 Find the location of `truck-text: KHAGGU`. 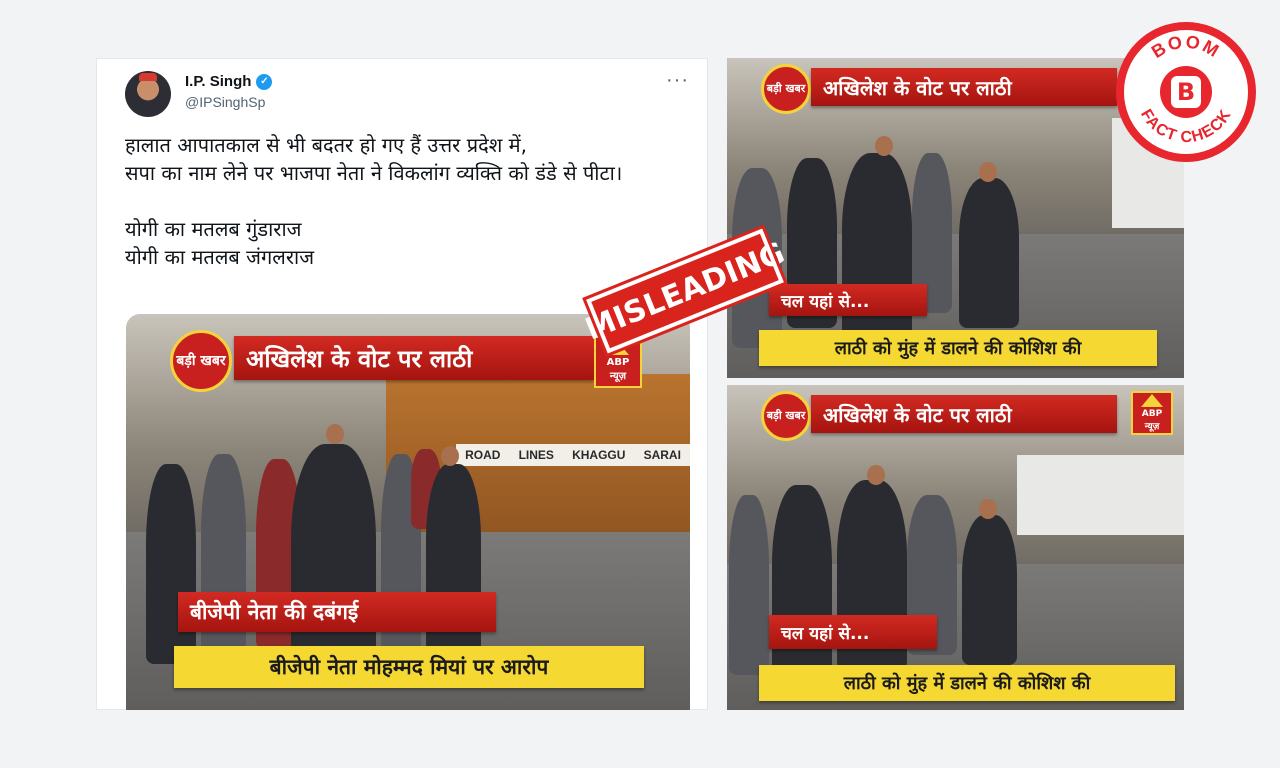

truck-text: KHAGGU is located at coordinates (599, 455).